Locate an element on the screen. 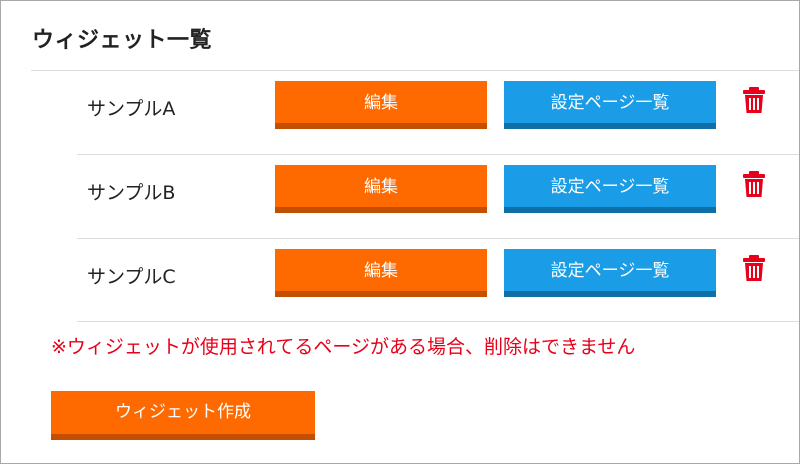  widget-name: サンプルA is located at coordinates (131, 109).